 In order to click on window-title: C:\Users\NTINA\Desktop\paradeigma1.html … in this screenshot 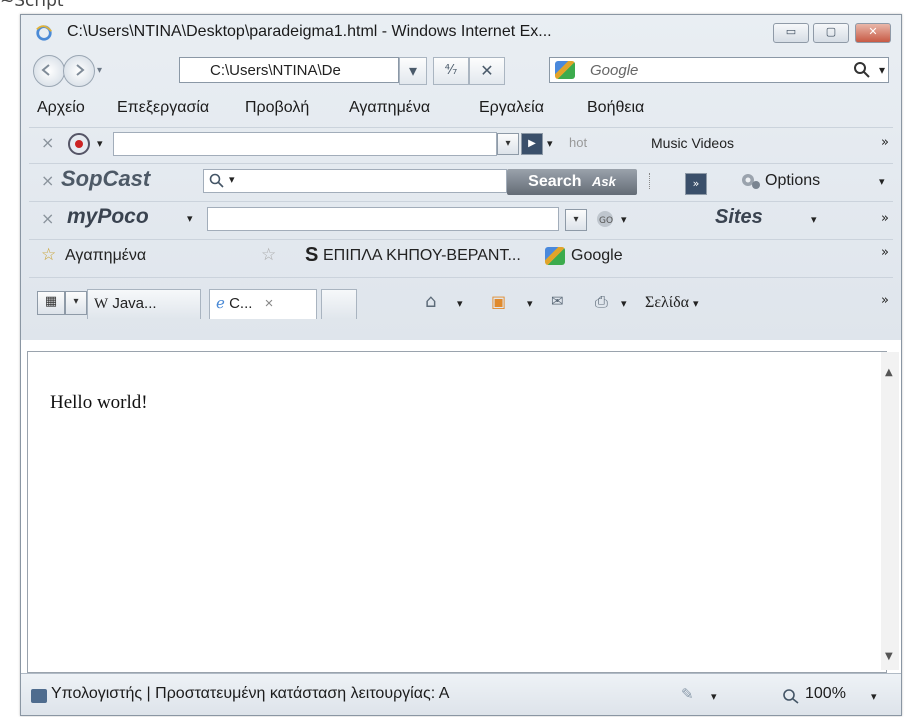, I will do `click(309, 31)`.